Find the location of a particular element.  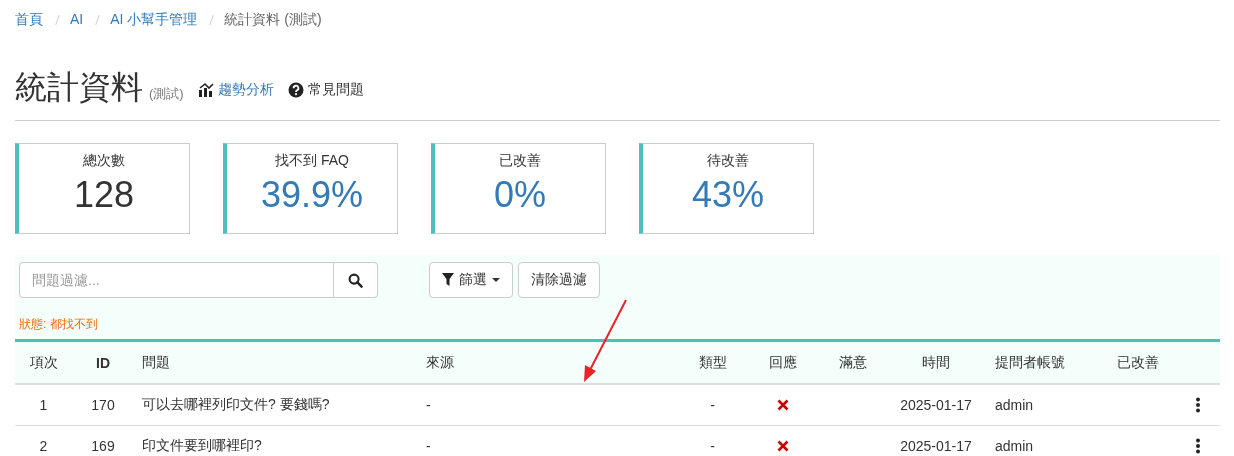

filter-dropdown-button: 篩選 is located at coordinates (471, 280).